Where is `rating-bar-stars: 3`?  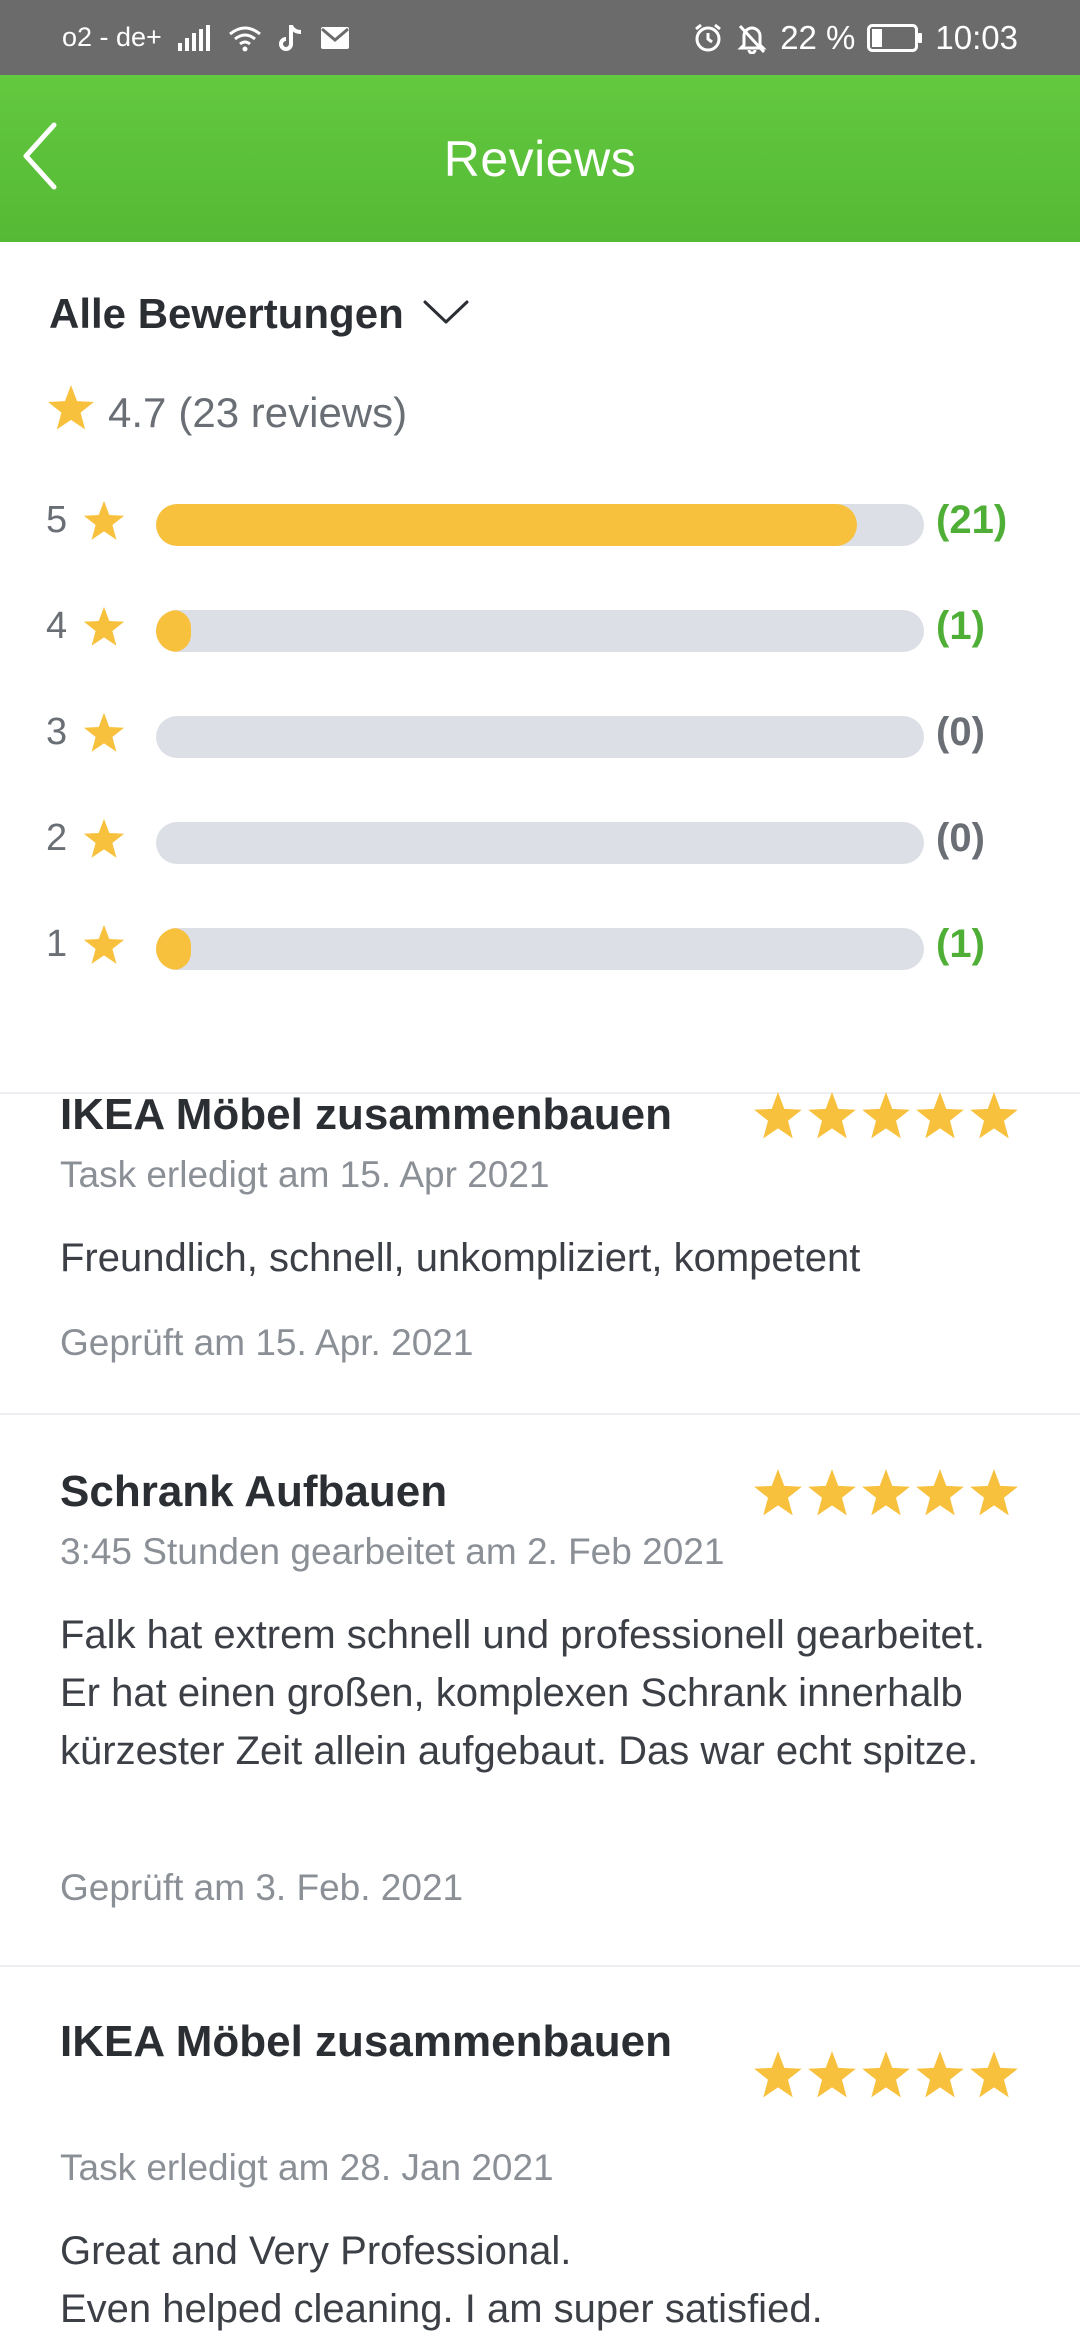 rating-bar-stars: 3 is located at coordinates (57, 732).